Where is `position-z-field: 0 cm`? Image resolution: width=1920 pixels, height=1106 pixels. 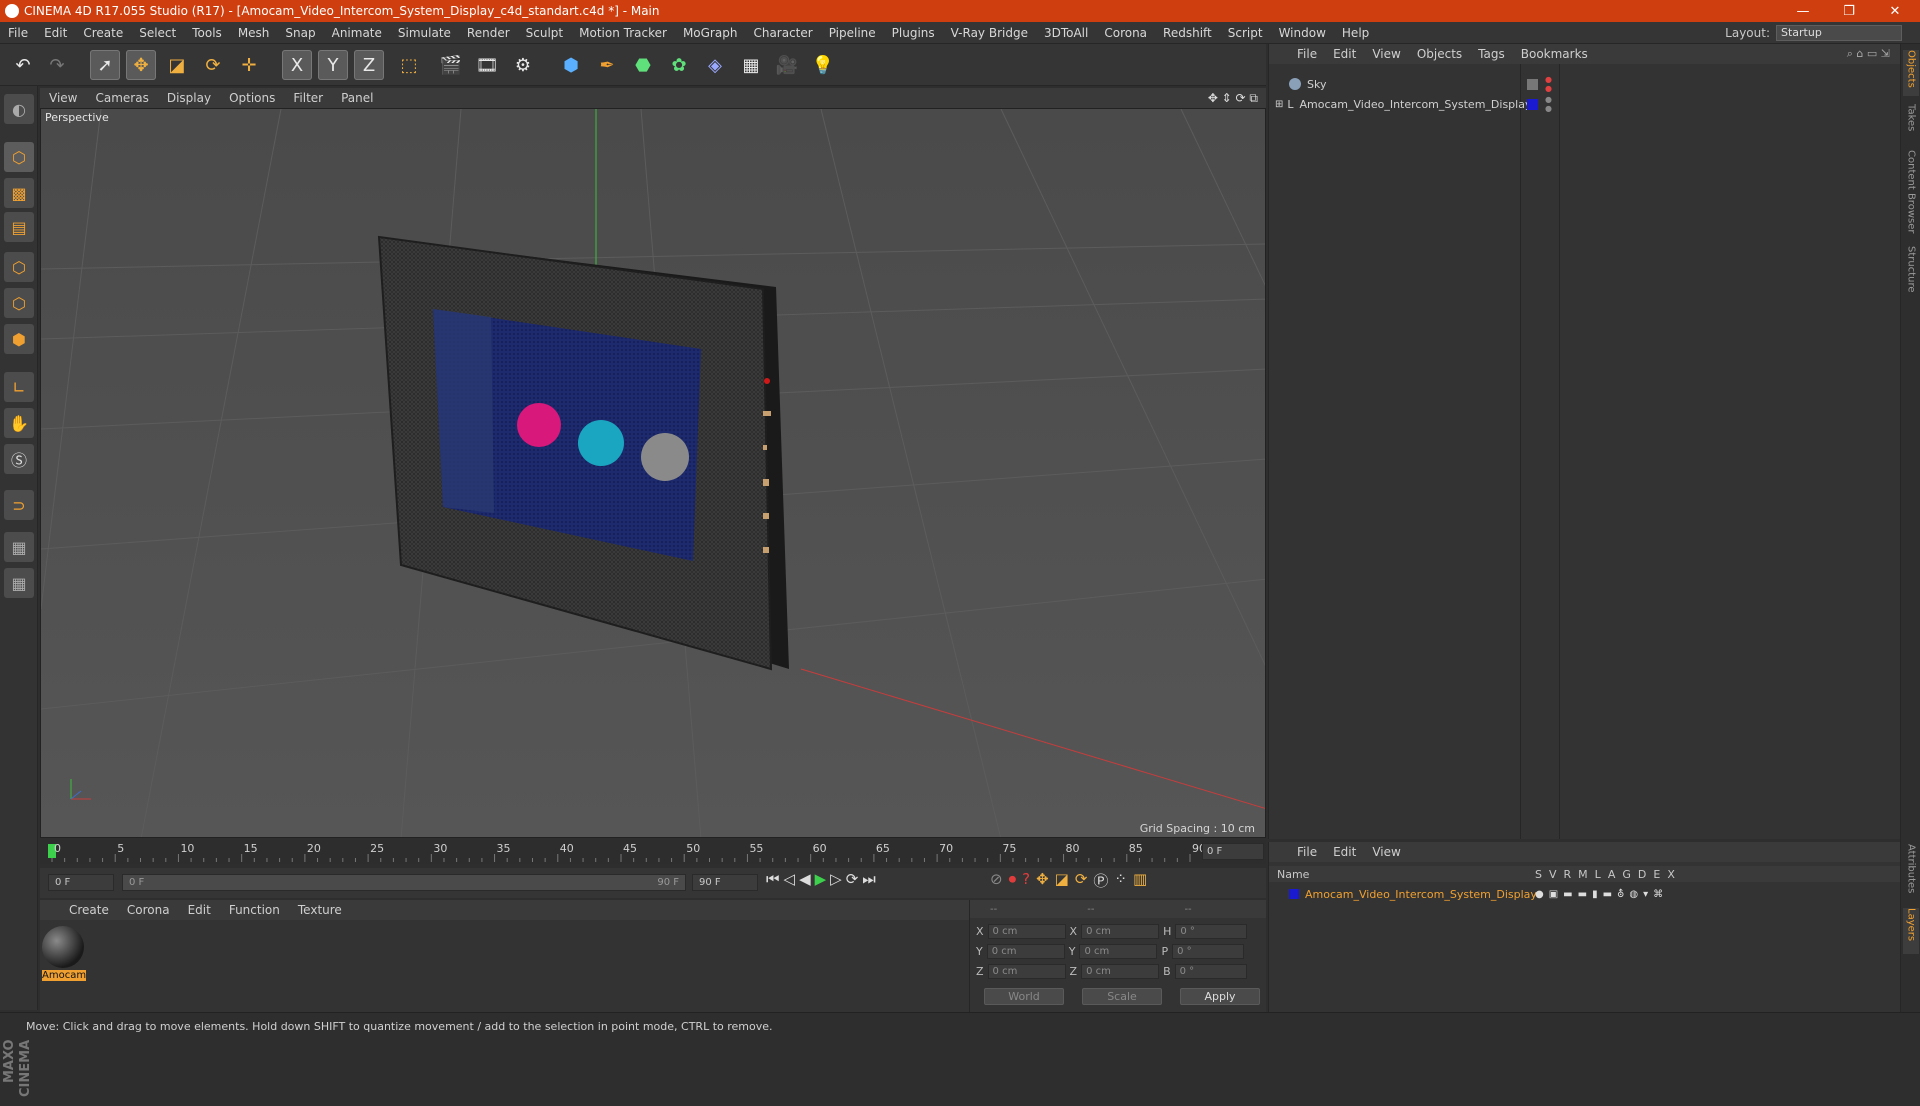 position-z-field: 0 cm is located at coordinates (1026, 971).